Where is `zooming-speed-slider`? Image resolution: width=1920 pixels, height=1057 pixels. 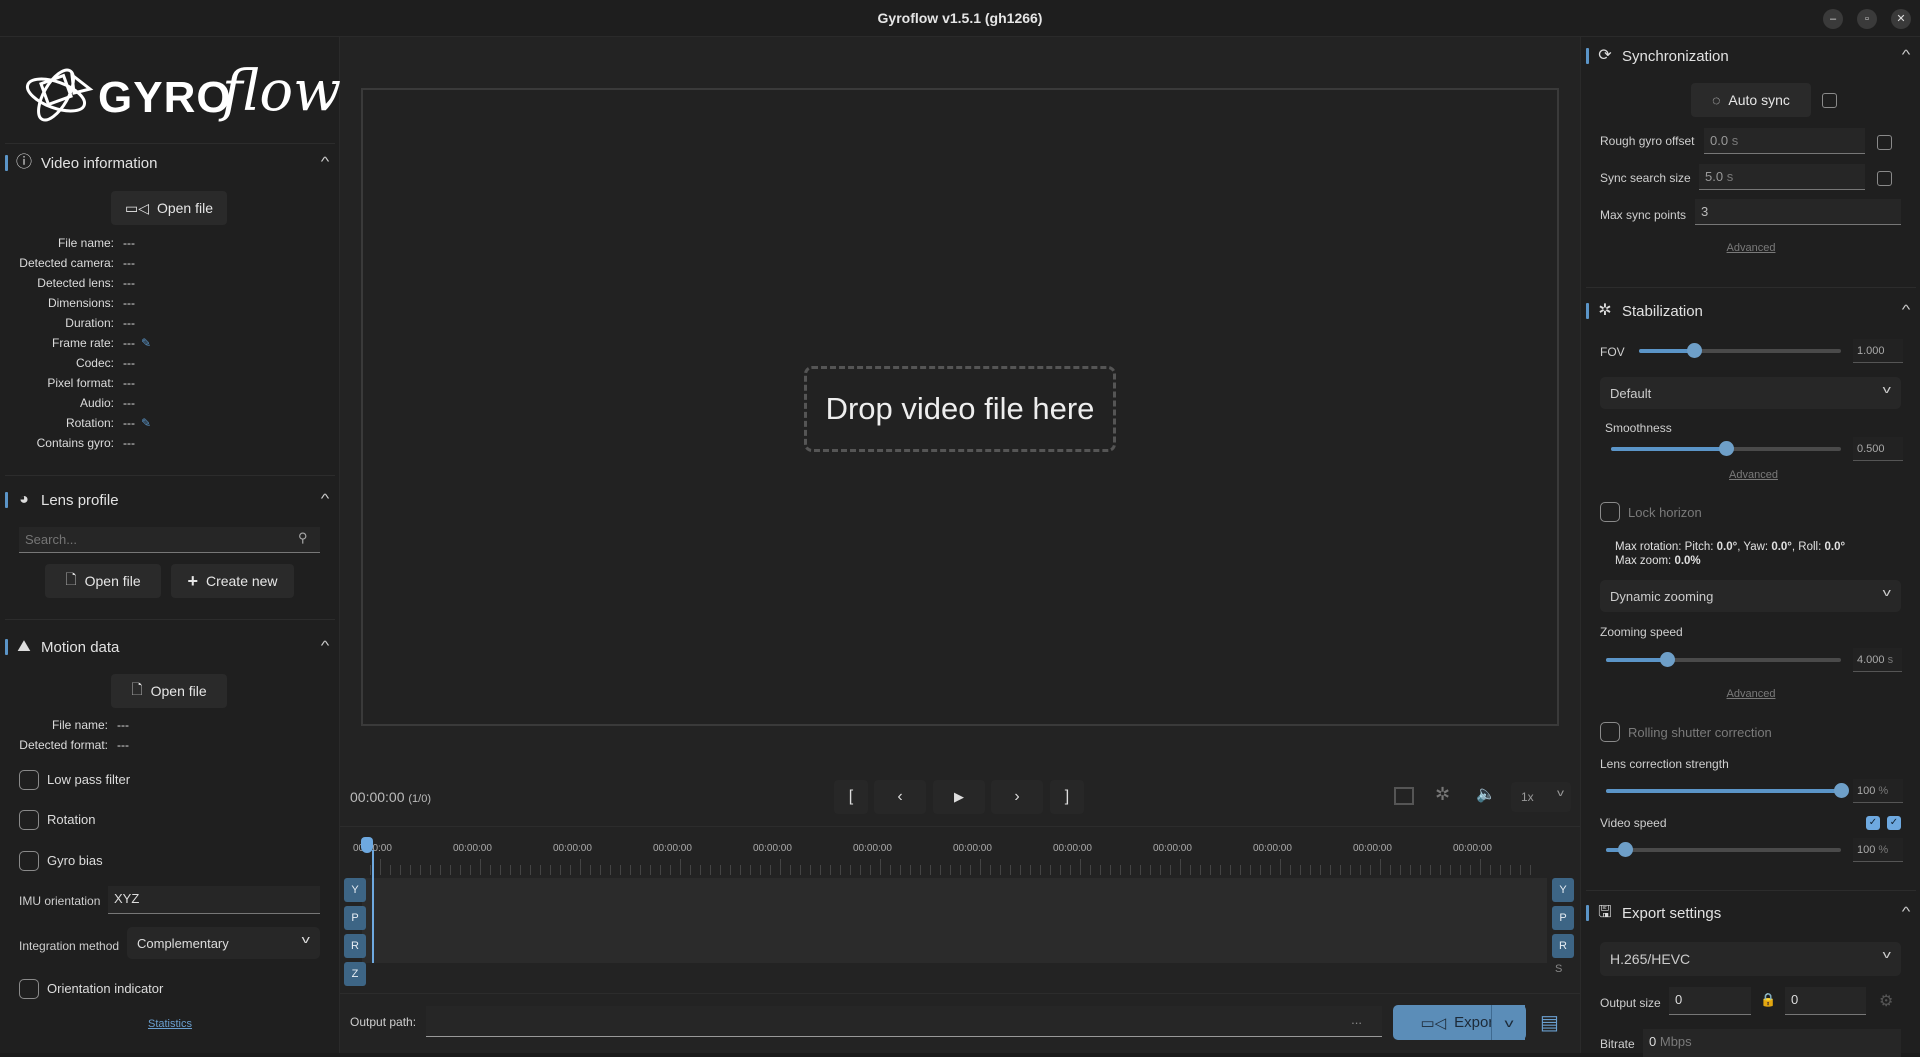 zooming-speed-slider is located at coordinates (1723, 659).